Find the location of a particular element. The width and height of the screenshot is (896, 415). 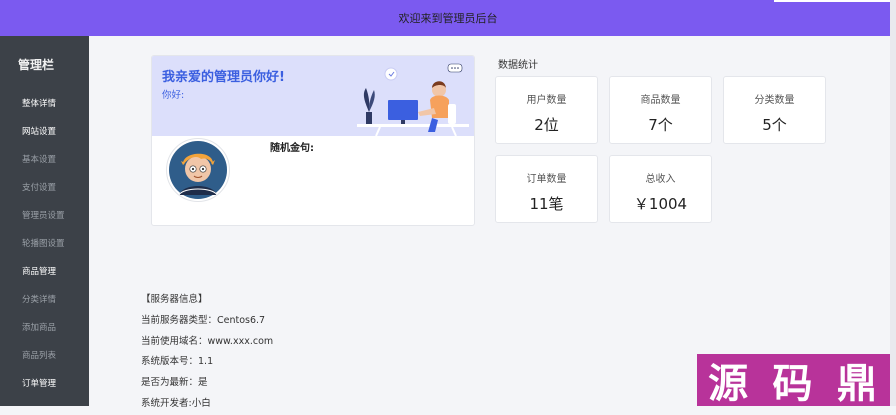

welcome-subtitle: 你好: is located at coordinates (173, 95).